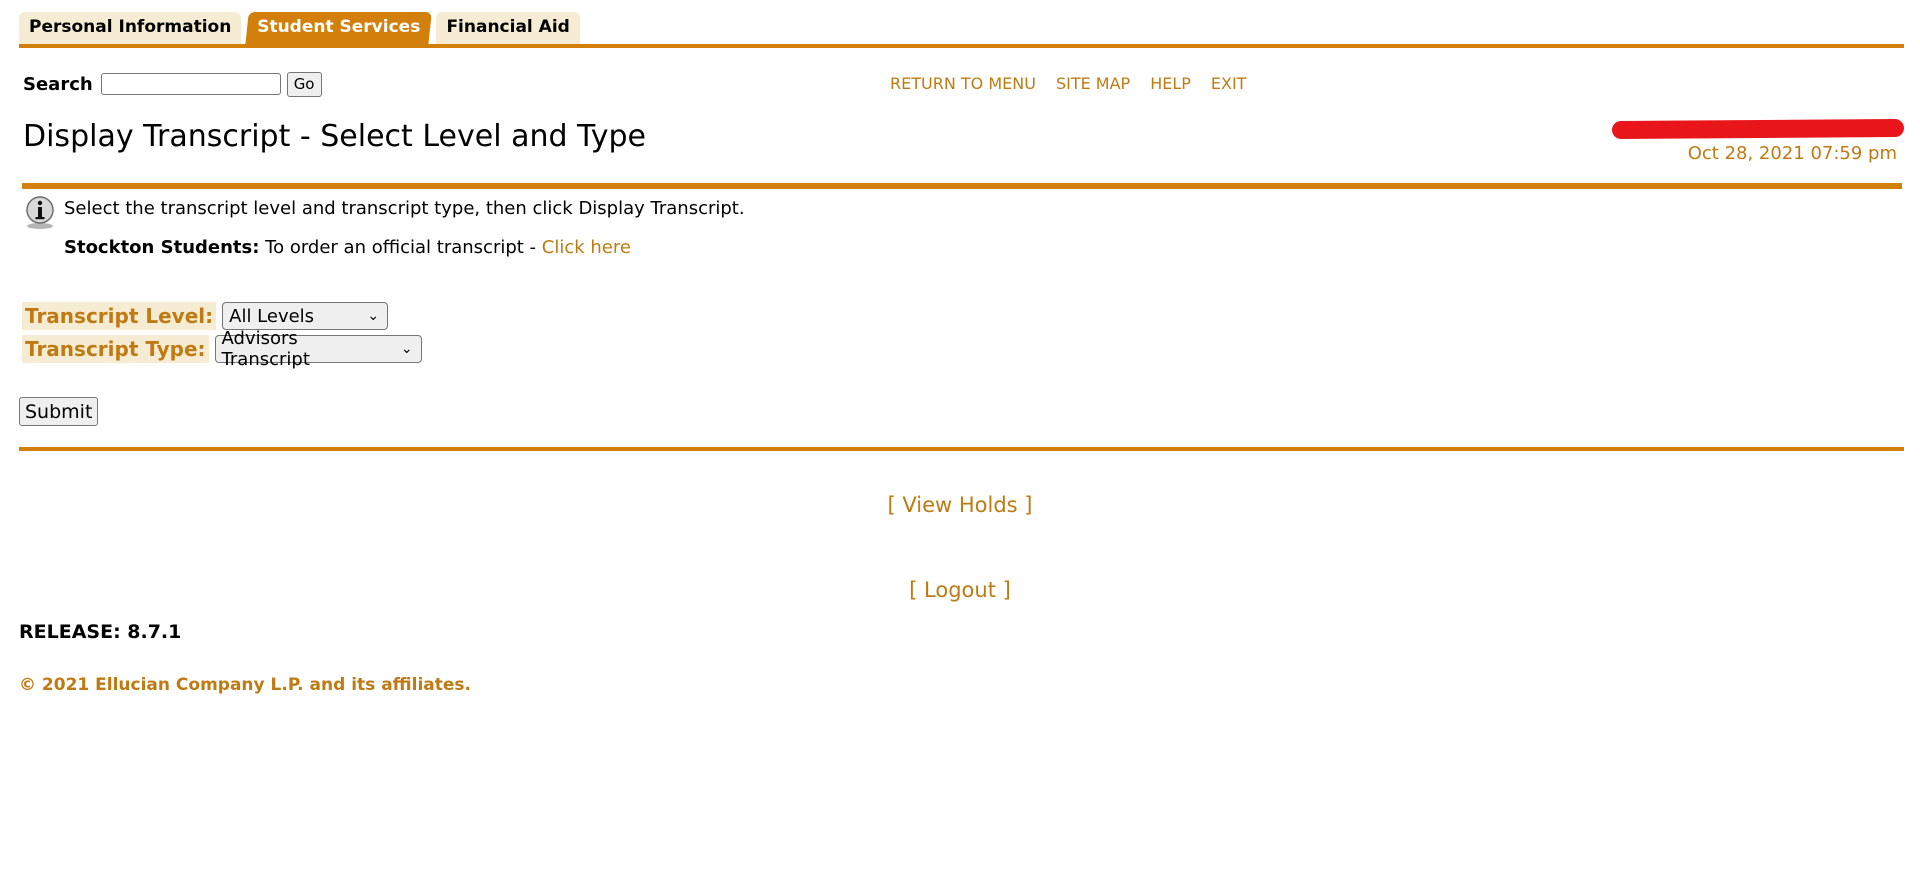 The image size is (1920, 890). I want to click on tab-label: Personal Information, so click(130, 27).